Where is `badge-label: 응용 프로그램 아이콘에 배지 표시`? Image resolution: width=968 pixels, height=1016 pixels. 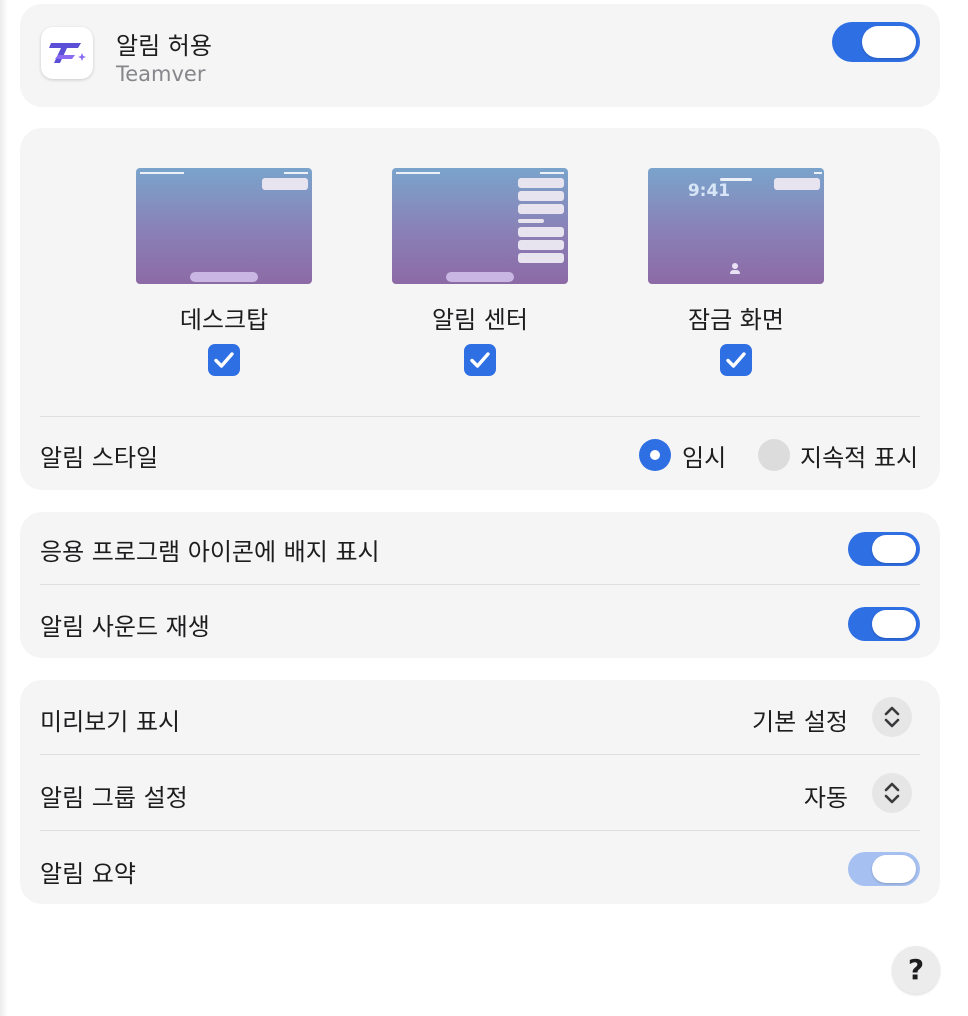 badge-label: 응용 프로그램 아이콘에 배지 표시 is located at coordinates (210, 552).